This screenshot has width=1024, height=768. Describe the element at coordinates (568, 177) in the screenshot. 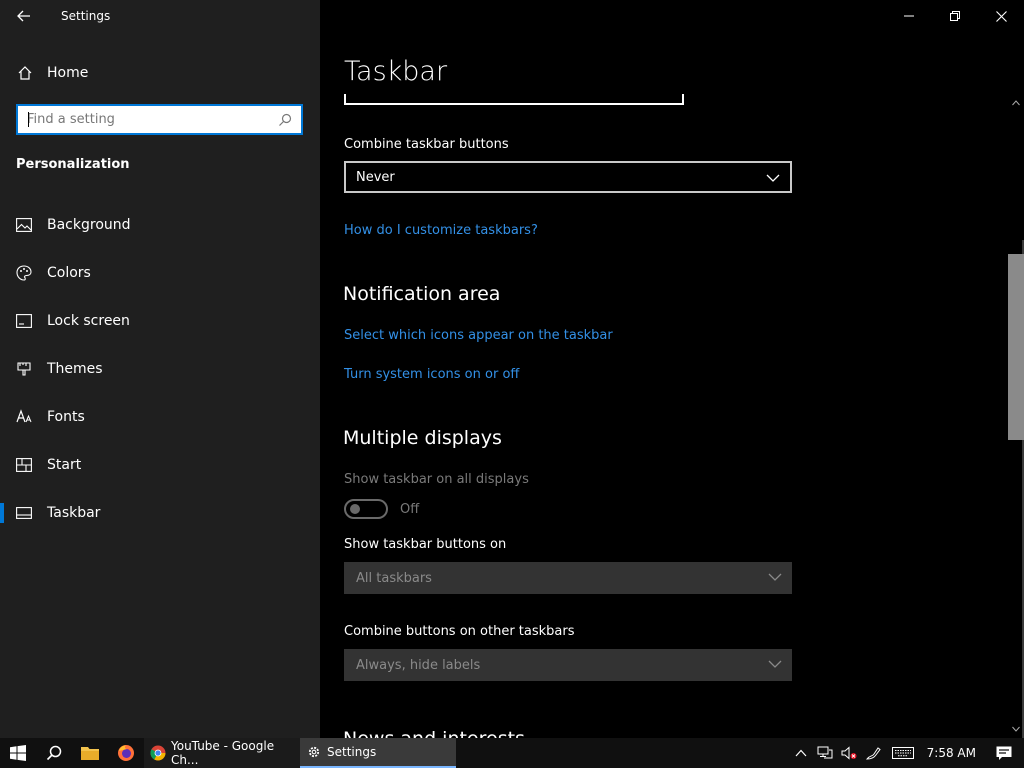

I see `combine-buttons-dropdown: Never` at that location.